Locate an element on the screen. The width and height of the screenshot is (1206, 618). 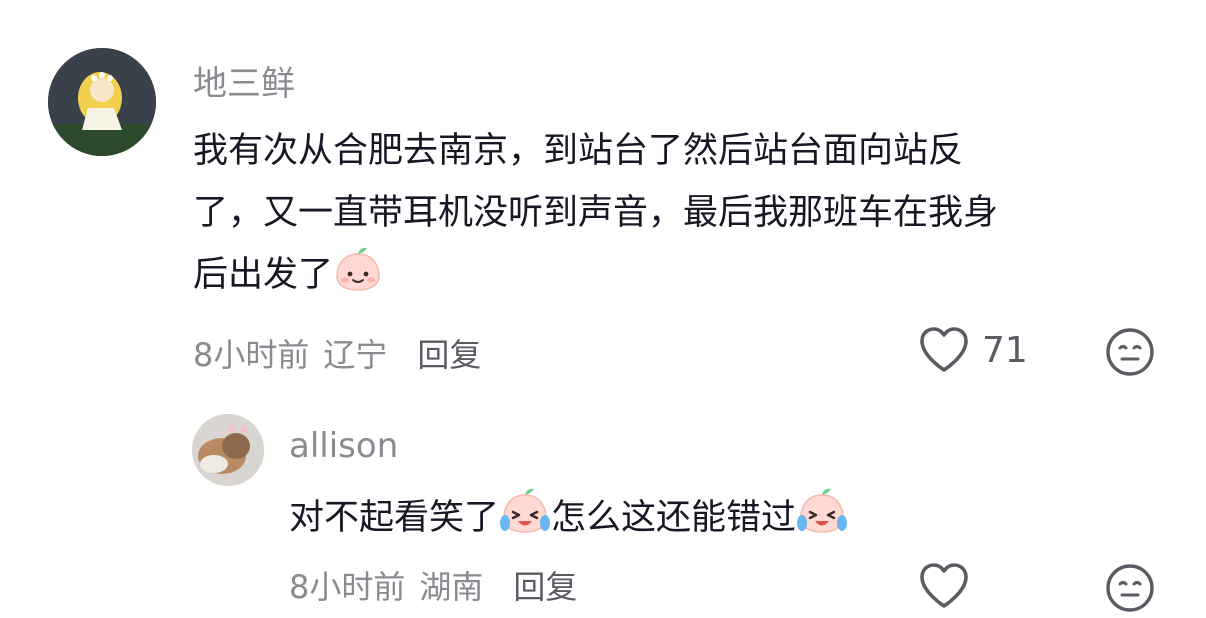
smiling-peach-emoji is located at coordinates (358, 279).